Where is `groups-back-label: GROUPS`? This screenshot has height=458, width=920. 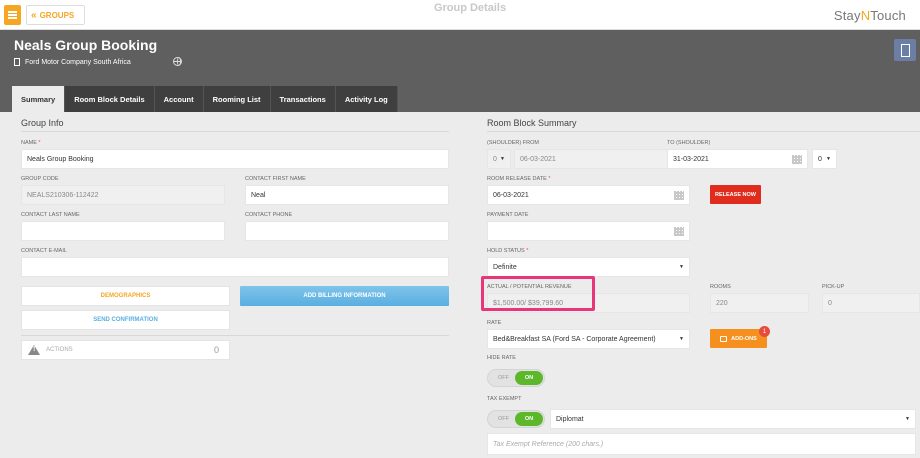 groups-back-label: GROUPS is located at coordinates (57, 15).